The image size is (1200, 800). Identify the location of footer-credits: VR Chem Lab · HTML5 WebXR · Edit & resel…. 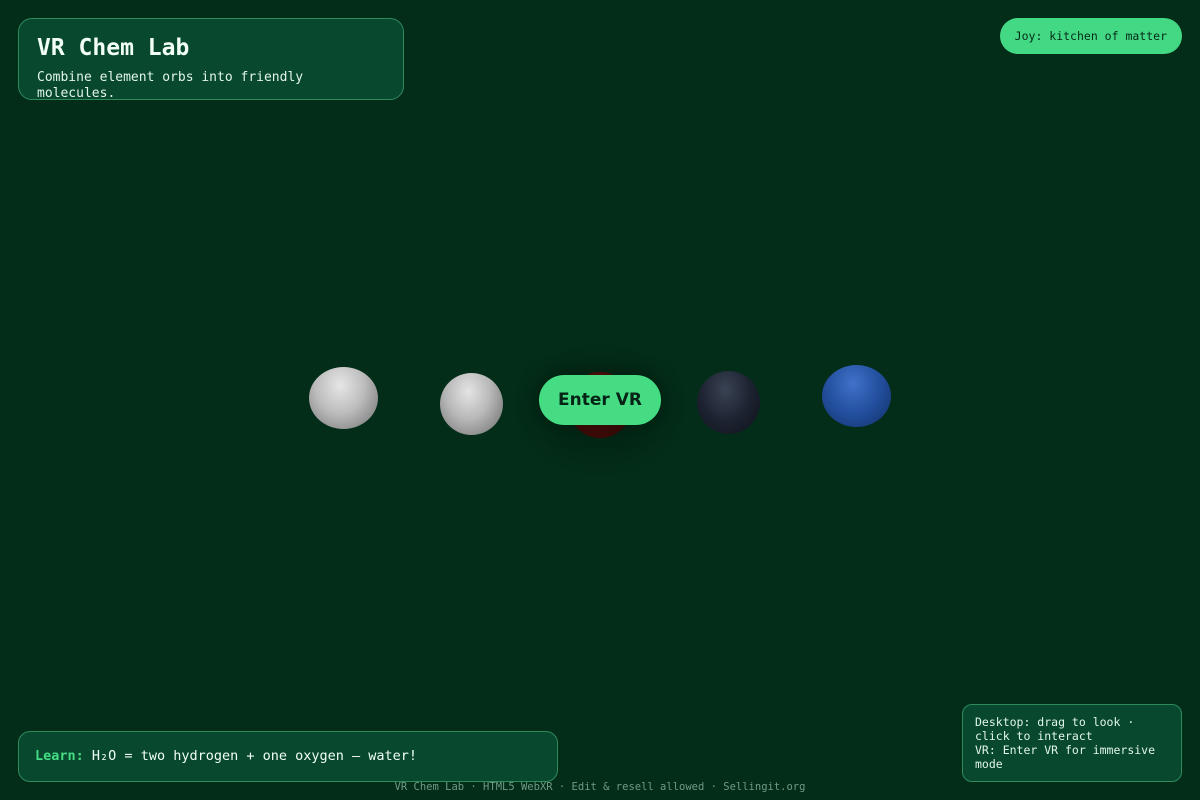
(600, 787).